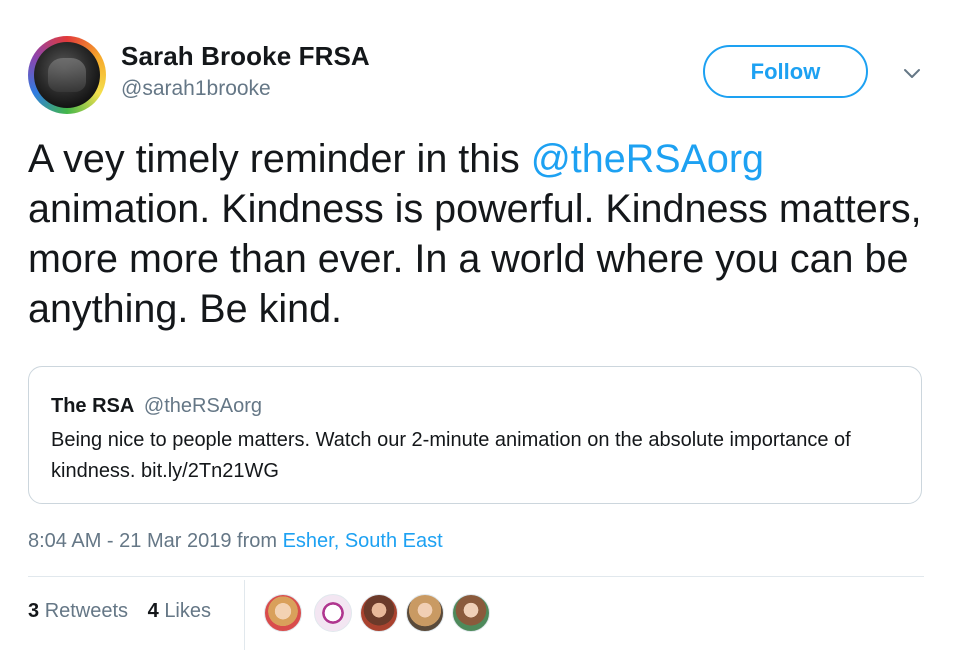  Describe the element at coordinates (86, 611) in the screenshot. I see `retweets-label: Retweets` at that location.